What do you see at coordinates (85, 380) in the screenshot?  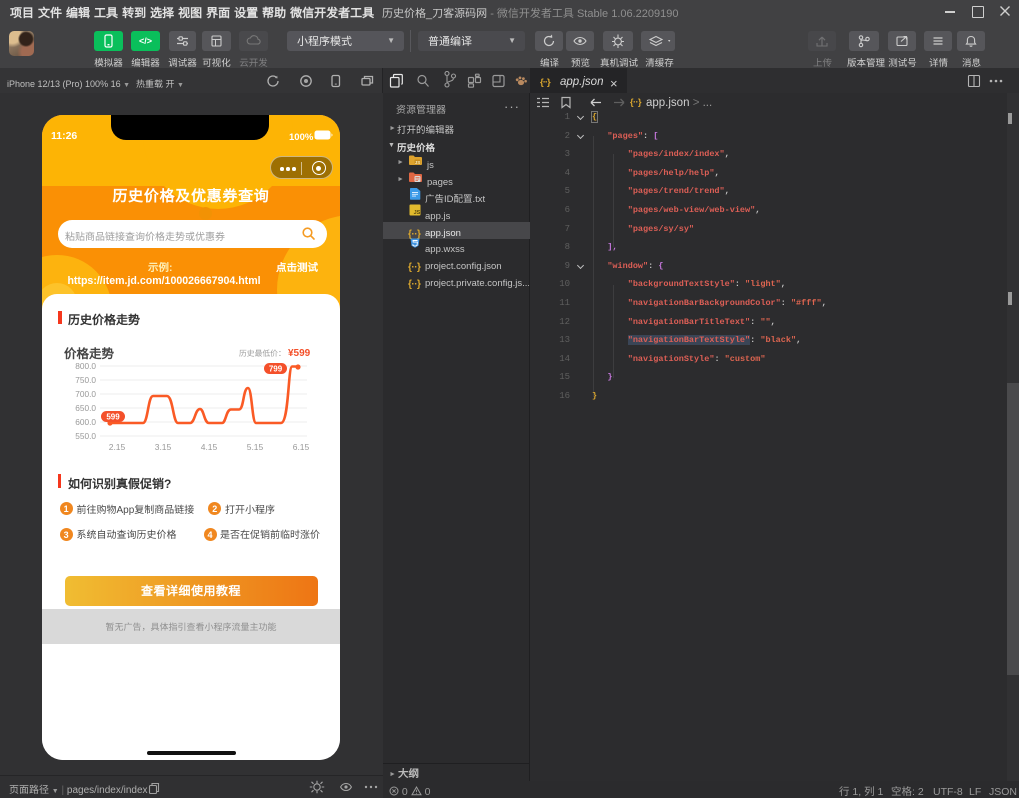 I see `svg-text: 750.0` at bounding box center [85, 380].